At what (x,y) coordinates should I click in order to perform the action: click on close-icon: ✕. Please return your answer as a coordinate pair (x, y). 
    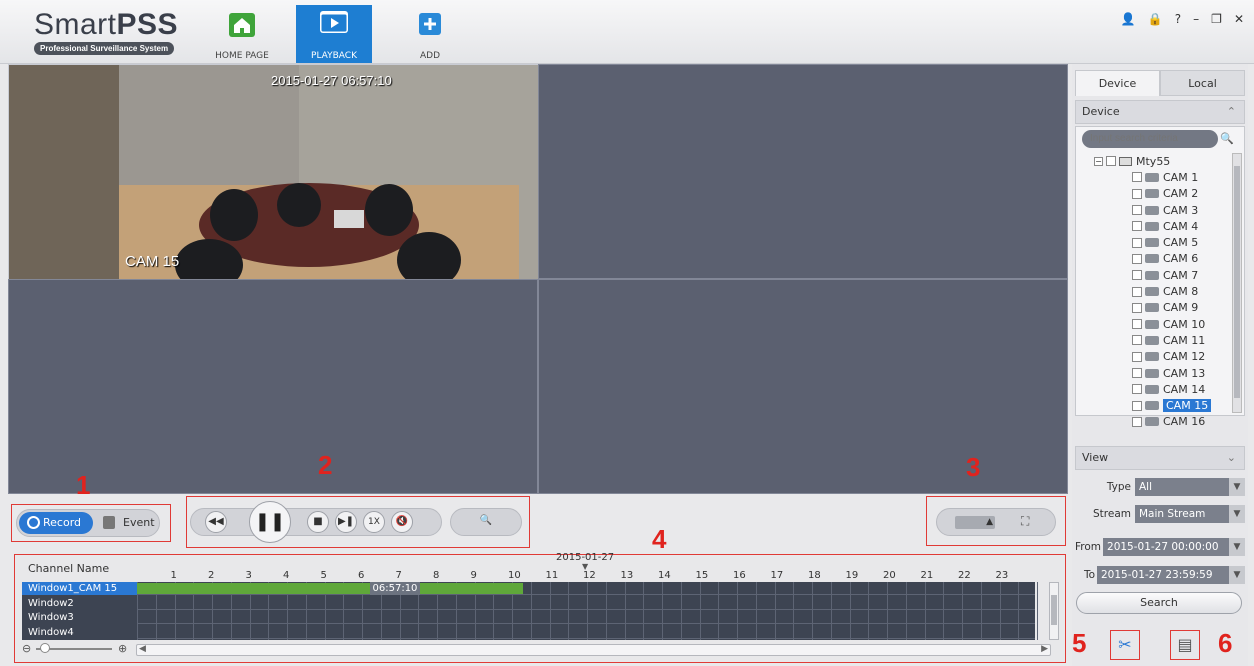
    Looking at the image, I should click on (1239, 19).